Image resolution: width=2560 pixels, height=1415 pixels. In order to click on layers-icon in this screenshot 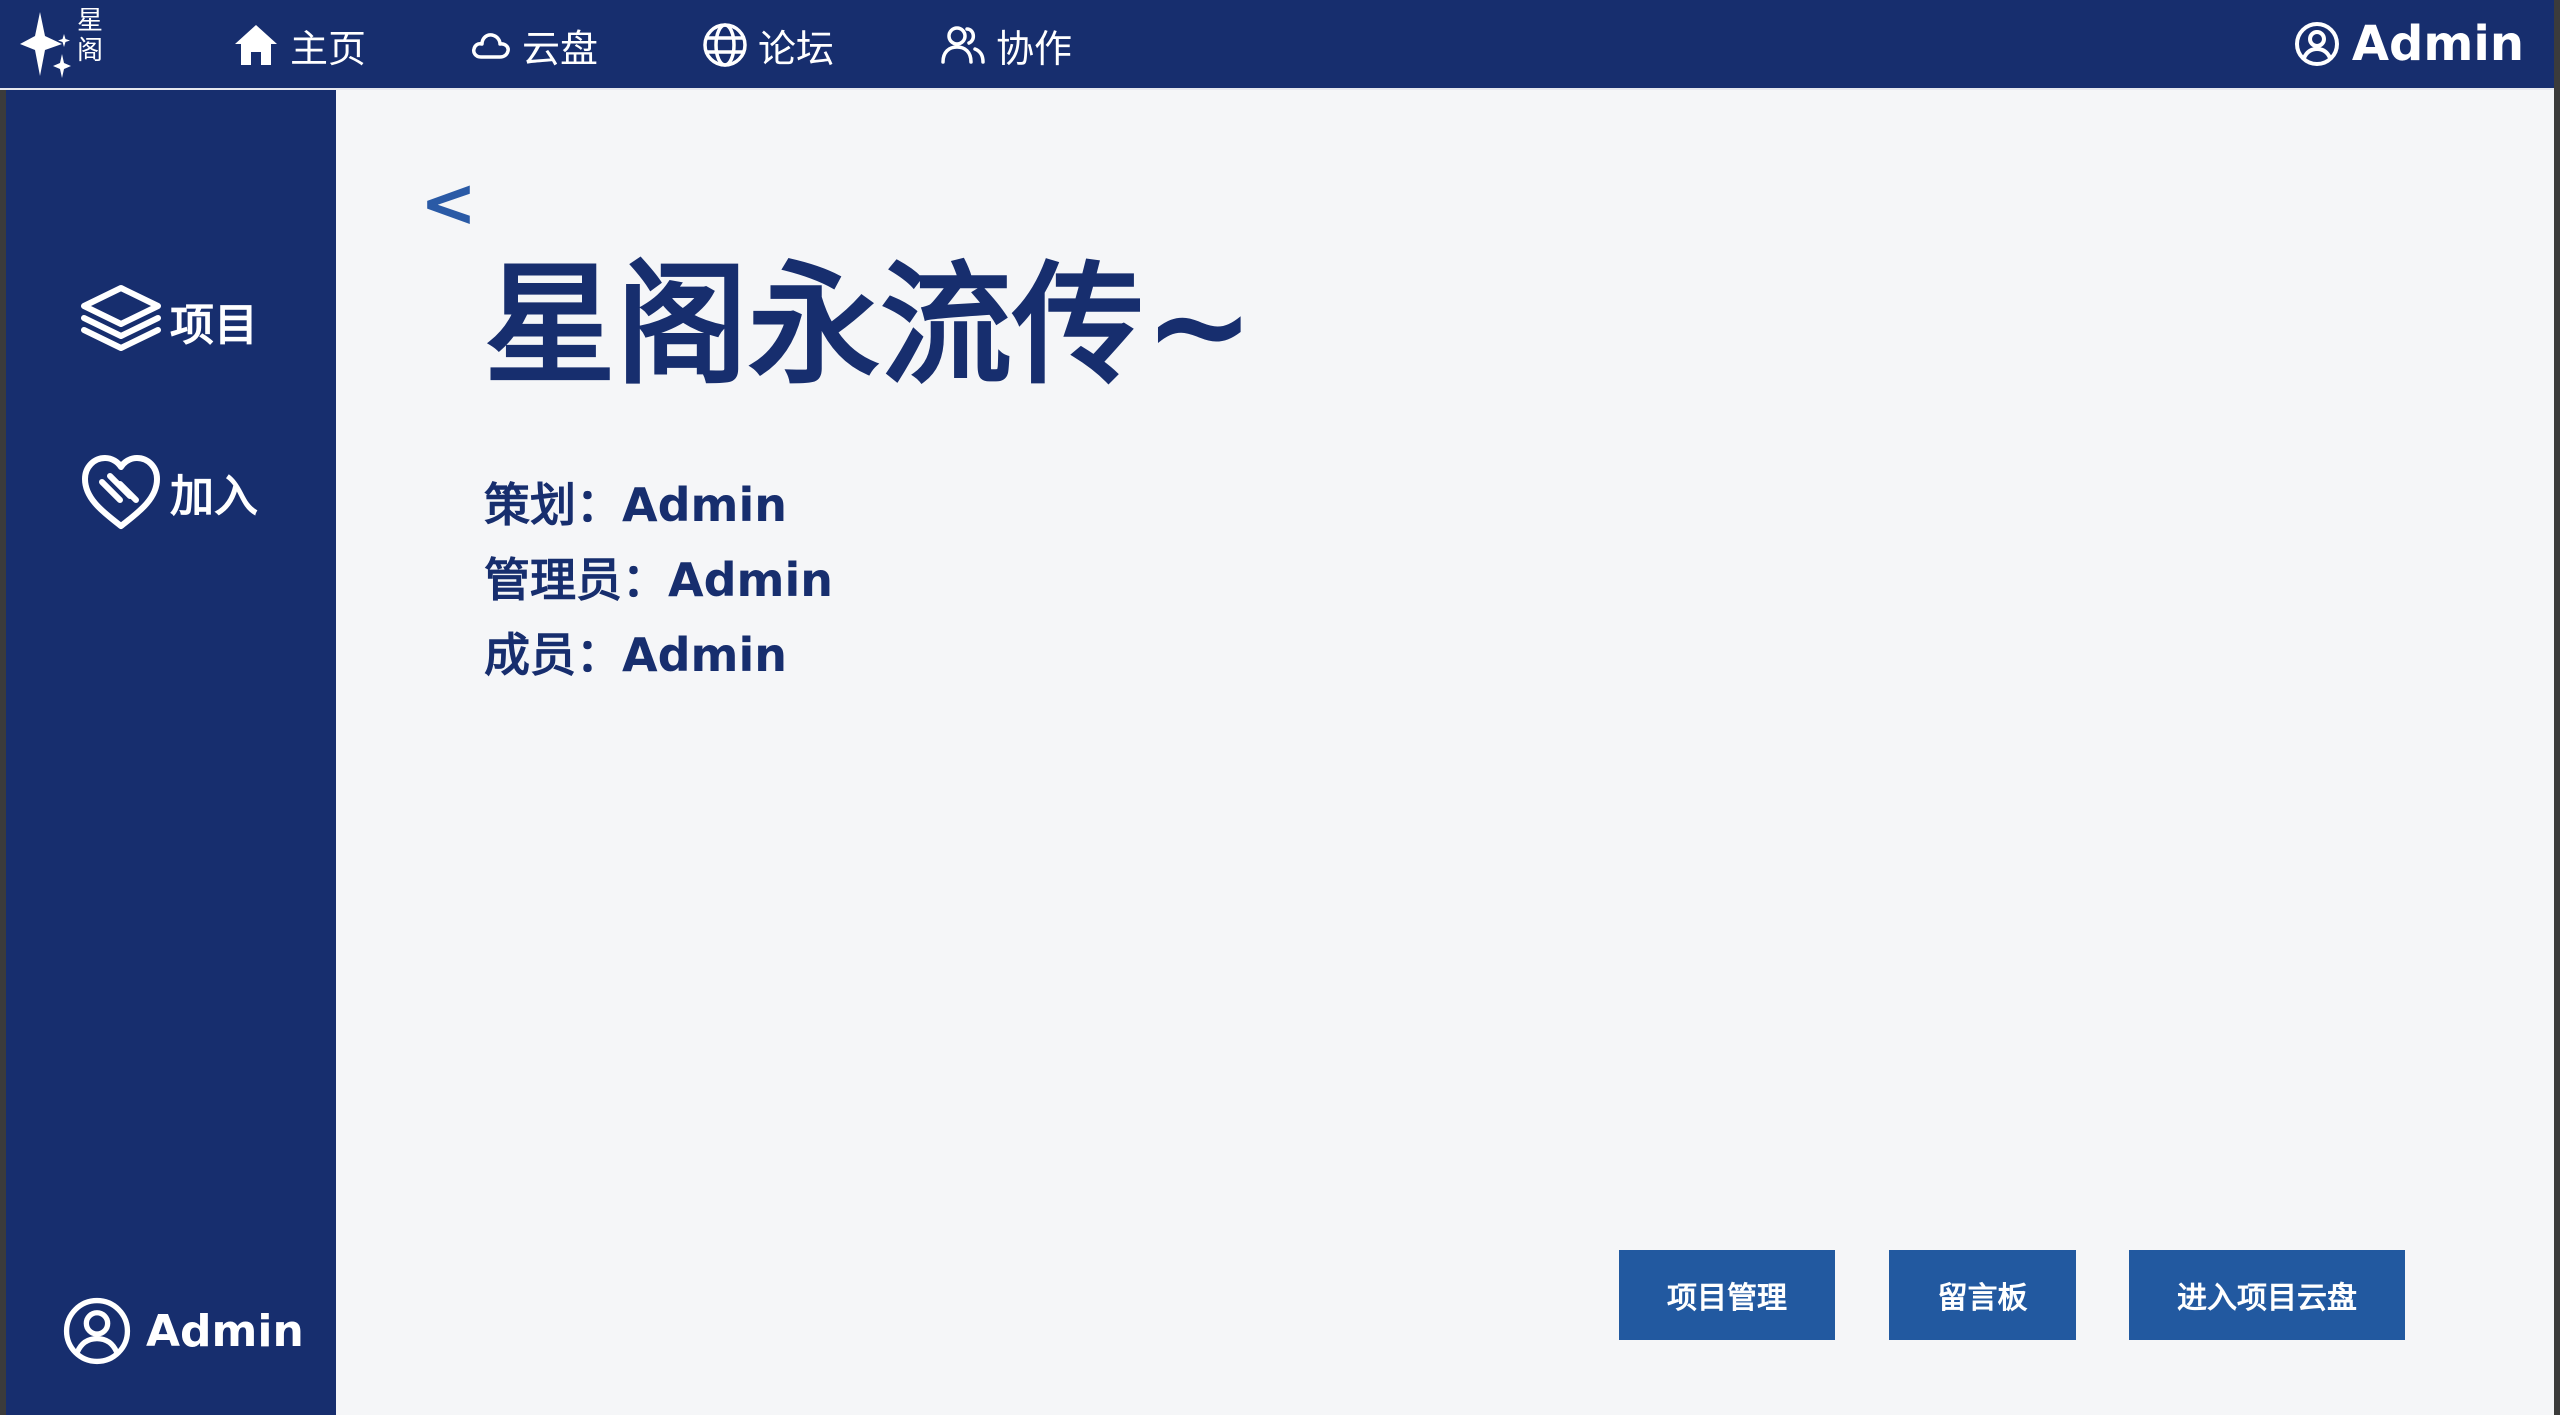, I will do `click(121, 318)`.